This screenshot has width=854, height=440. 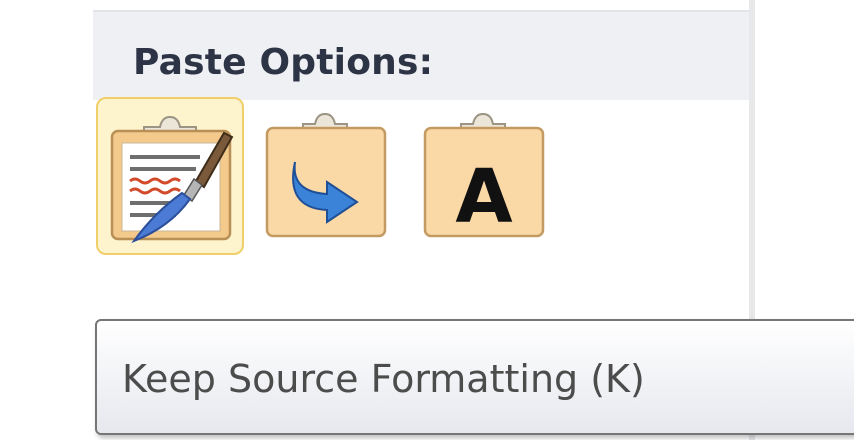 I want to click on merge-formatting-icon, so click(x=326, y=175).